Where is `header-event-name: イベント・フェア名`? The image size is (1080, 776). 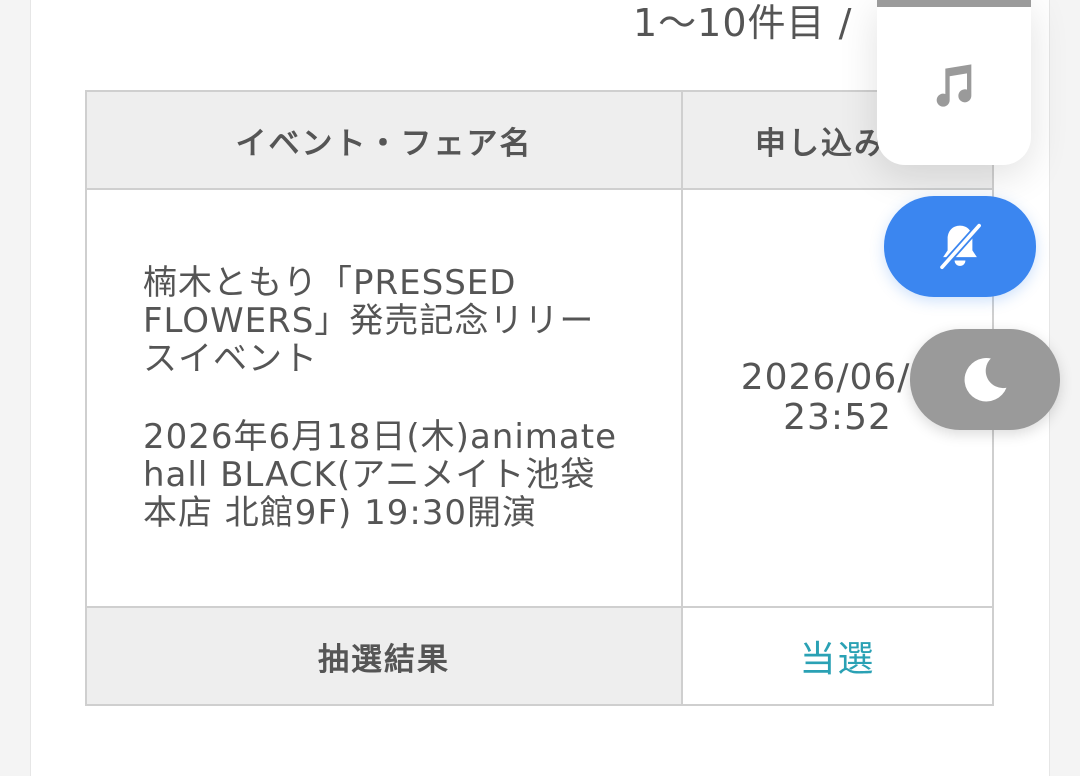 header-event-name: イベント・フェア名 is located at coordinates (384, 140).